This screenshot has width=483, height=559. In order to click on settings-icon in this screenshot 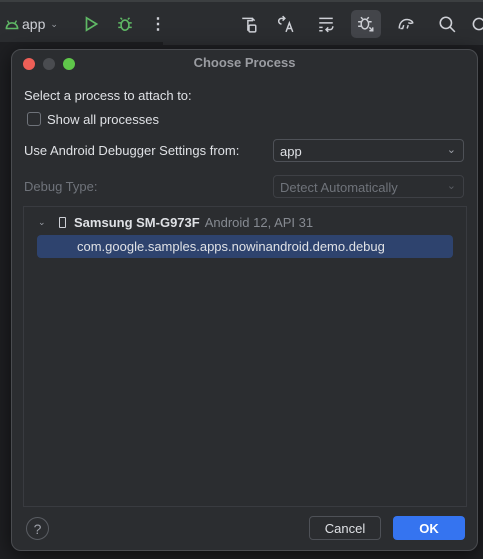, I will do `click(476, 24)`.